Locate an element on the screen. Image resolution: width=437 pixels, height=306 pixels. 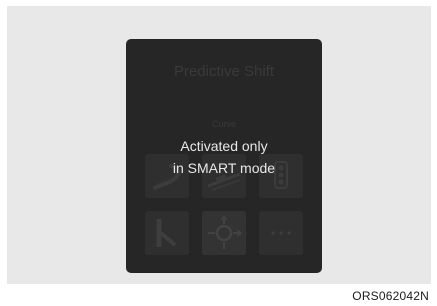
ramp-merge-icon is located at coordinates (166, 233).